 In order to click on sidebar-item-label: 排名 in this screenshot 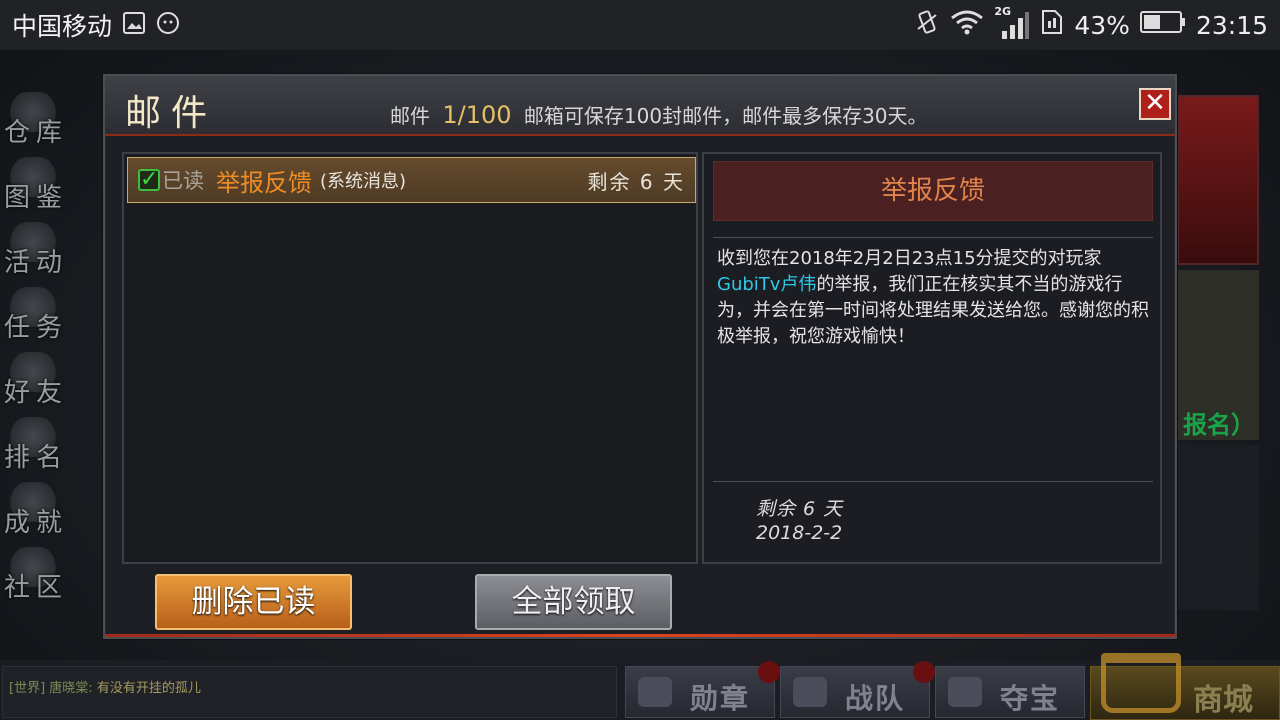, I will do `click(36, 458)`.